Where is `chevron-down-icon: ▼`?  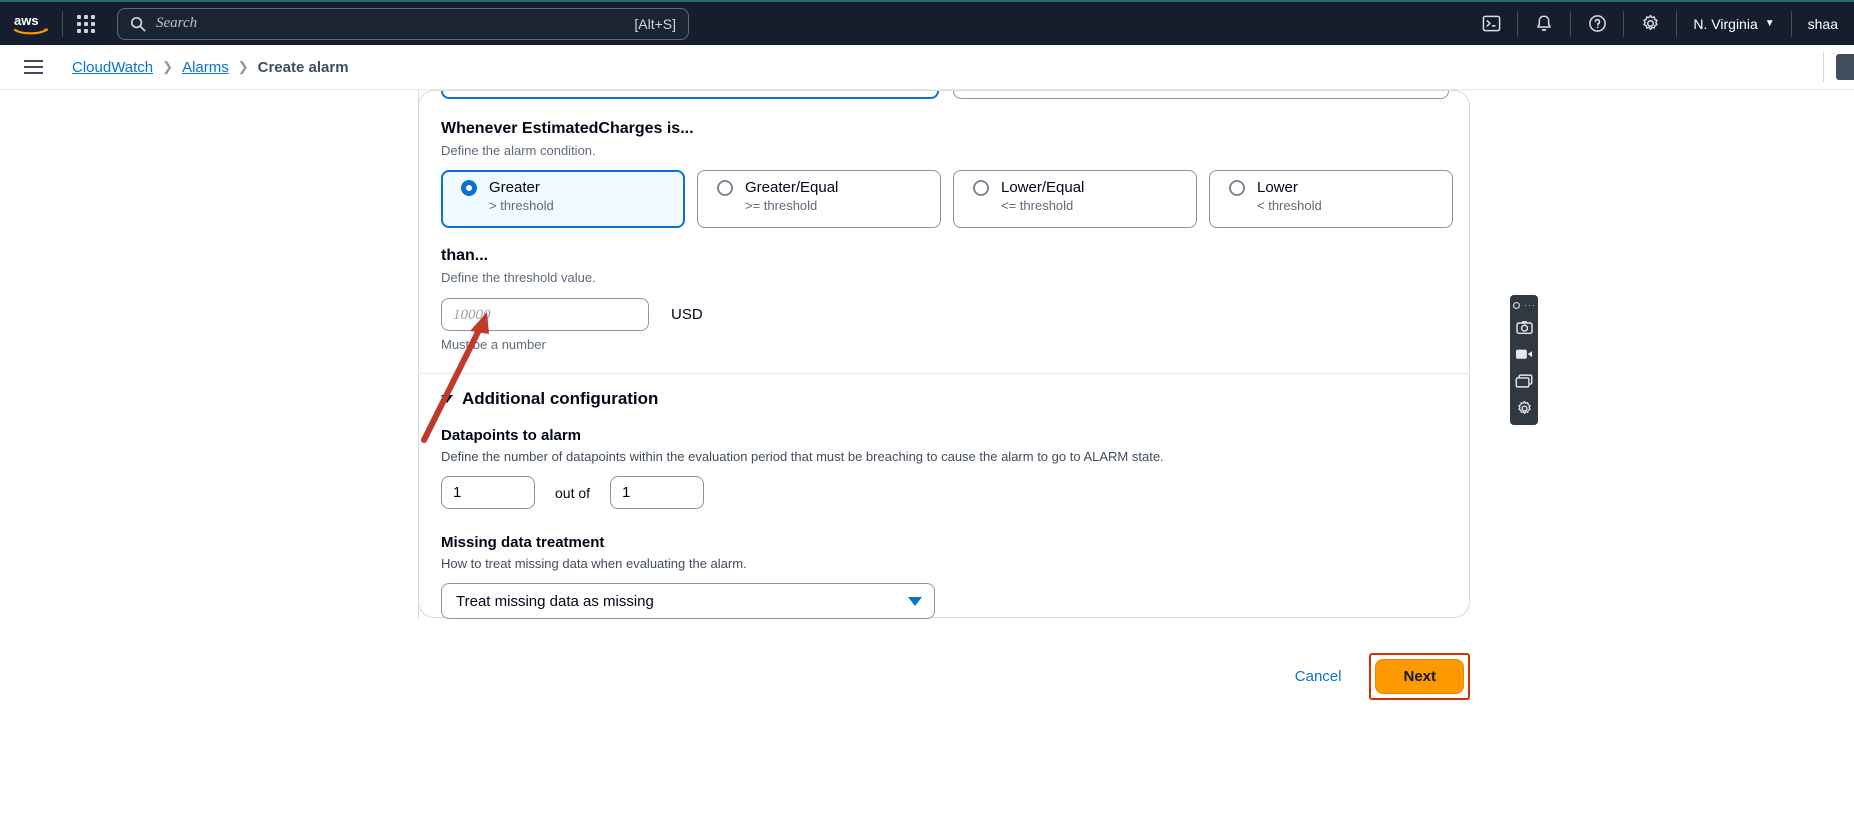
chevron-down-icon: ▼ is located at coordinates (1769, 23).